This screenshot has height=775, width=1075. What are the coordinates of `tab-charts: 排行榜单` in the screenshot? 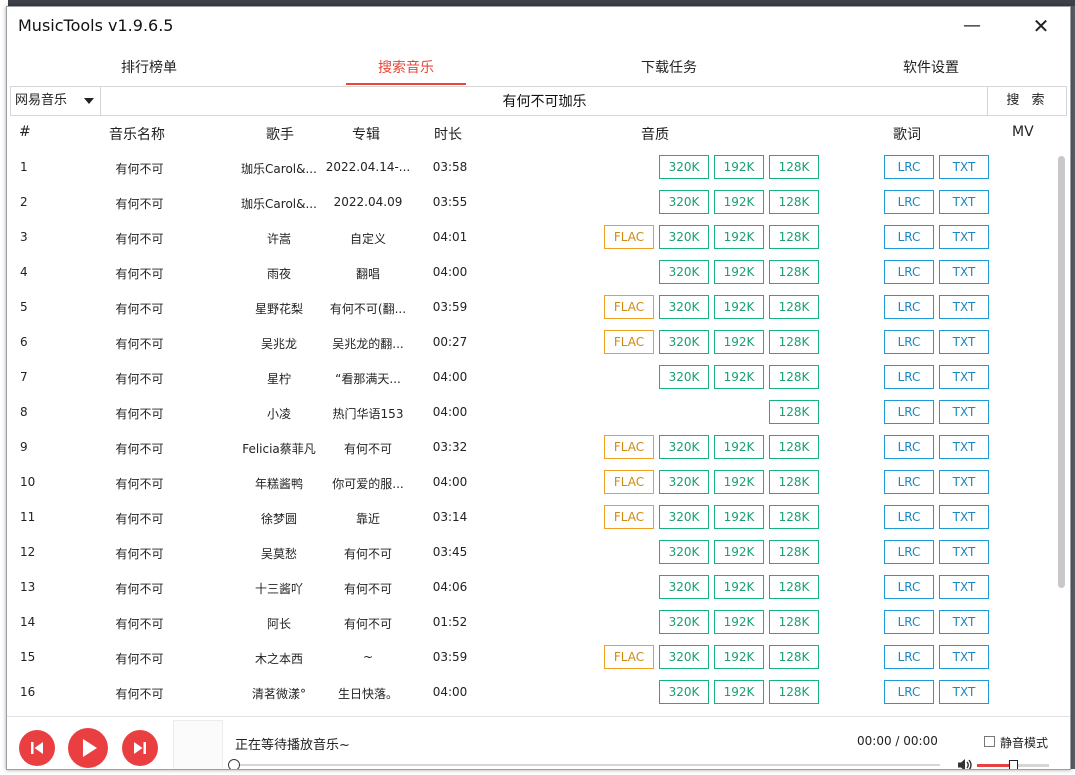 It's located at (149, 68).